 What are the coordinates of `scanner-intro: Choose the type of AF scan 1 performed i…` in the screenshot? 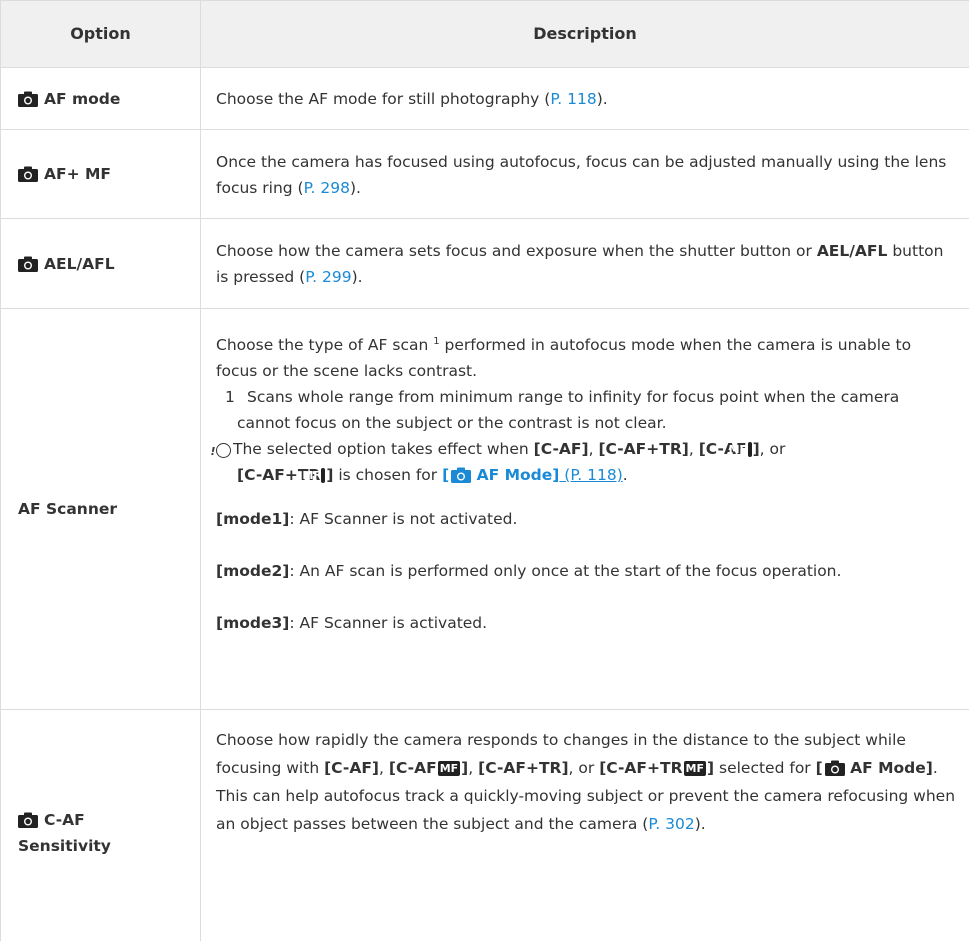 It's located at (586, 356).